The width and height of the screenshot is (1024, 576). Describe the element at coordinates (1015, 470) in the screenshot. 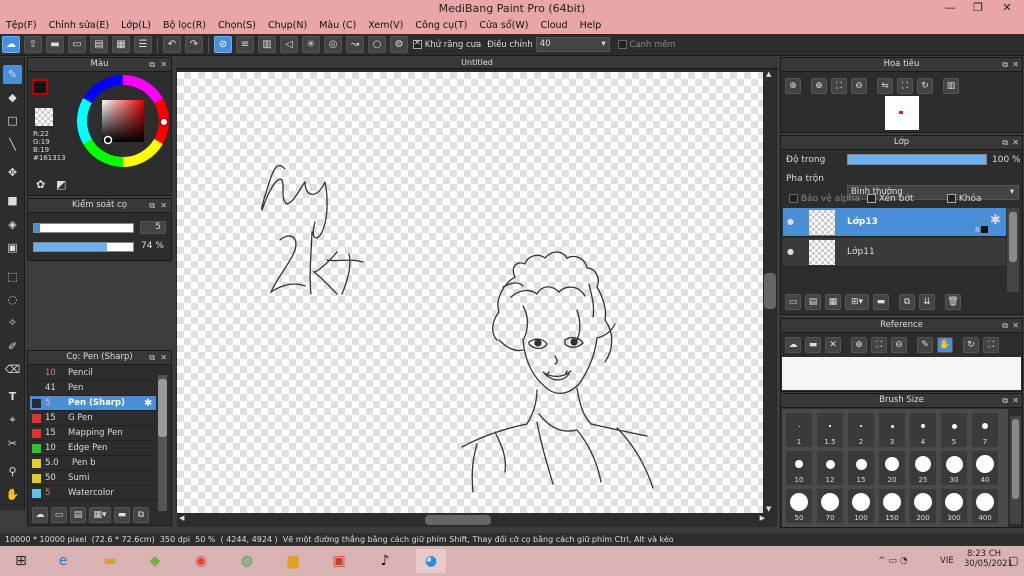

I see `brush-size-scrollbar` at that location.